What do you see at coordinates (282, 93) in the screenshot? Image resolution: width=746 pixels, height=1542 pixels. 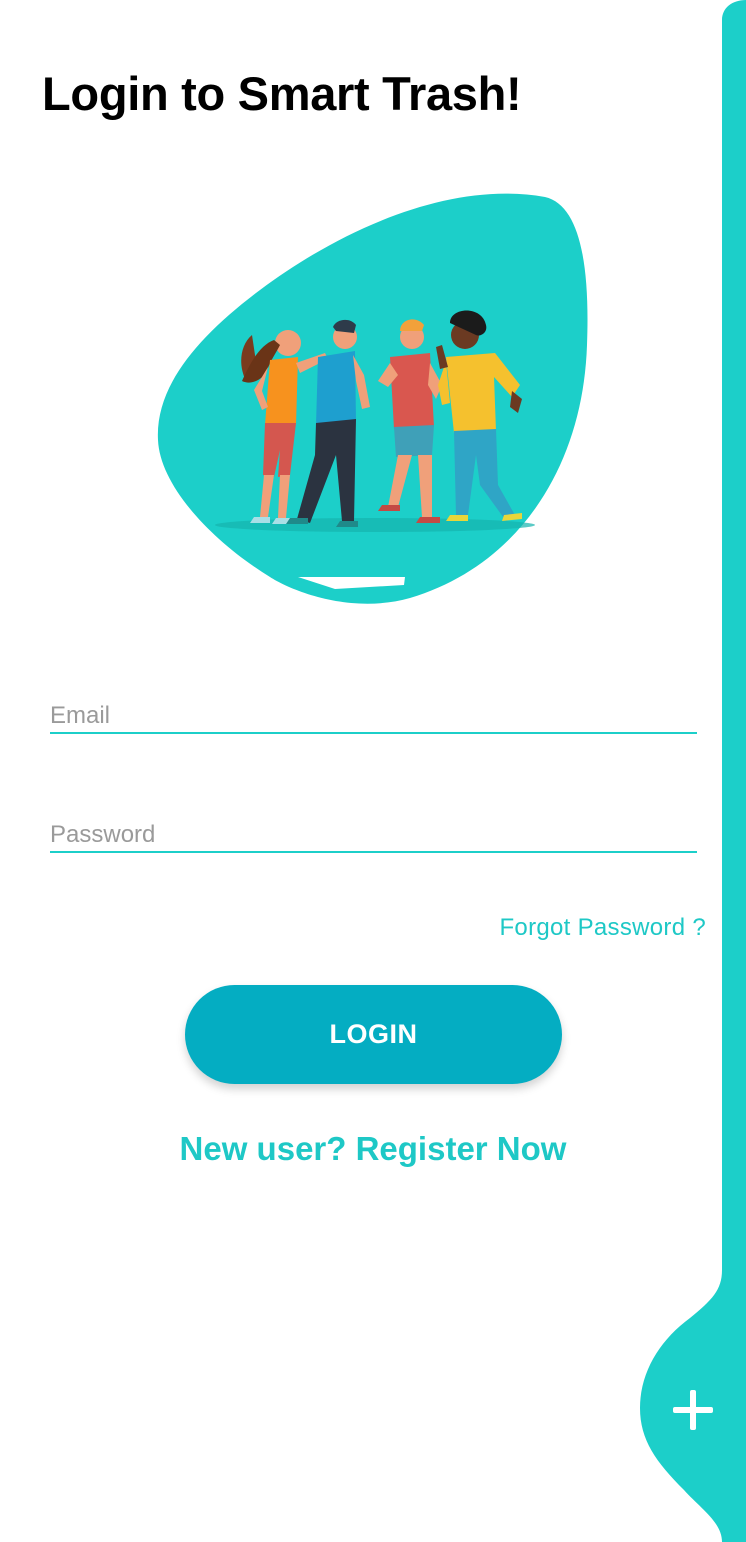 I see `page-title: Login to Smart Trash!` at bounding box center [282, 93].